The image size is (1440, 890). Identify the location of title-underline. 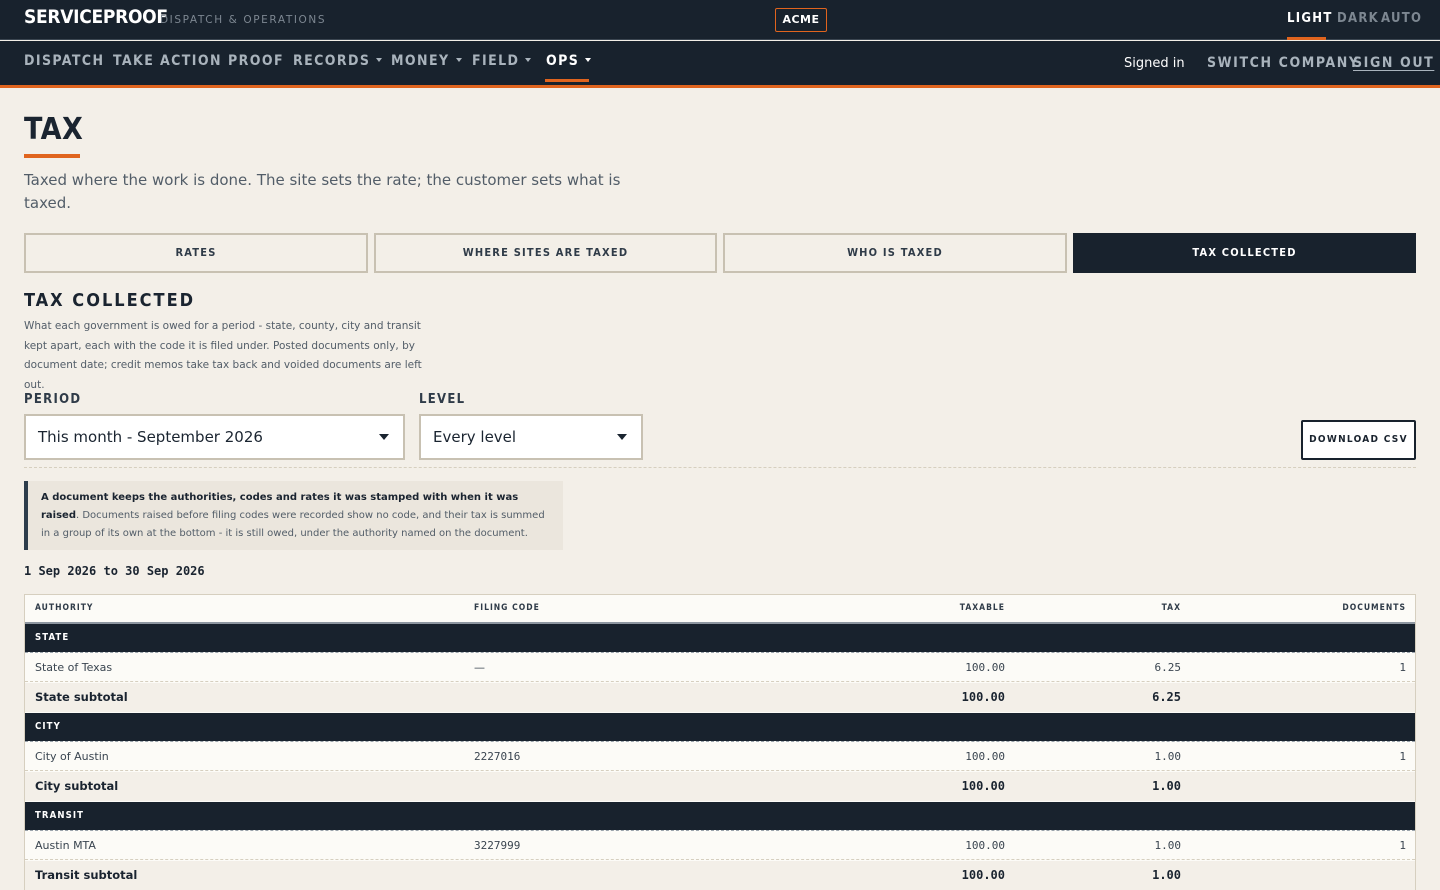
(52, 156).